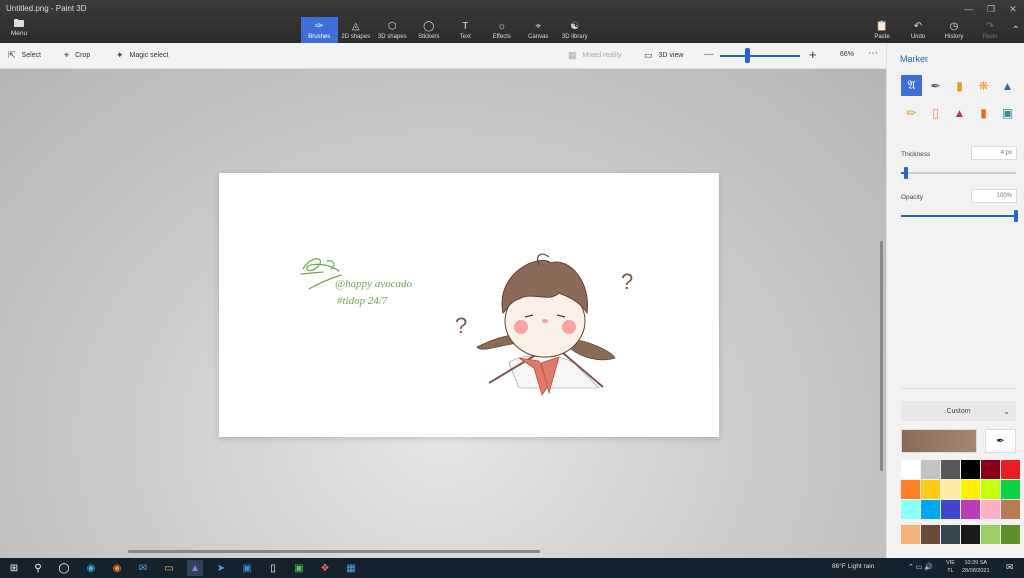  I want to click on thickness-slider-track, so click(958, 173).